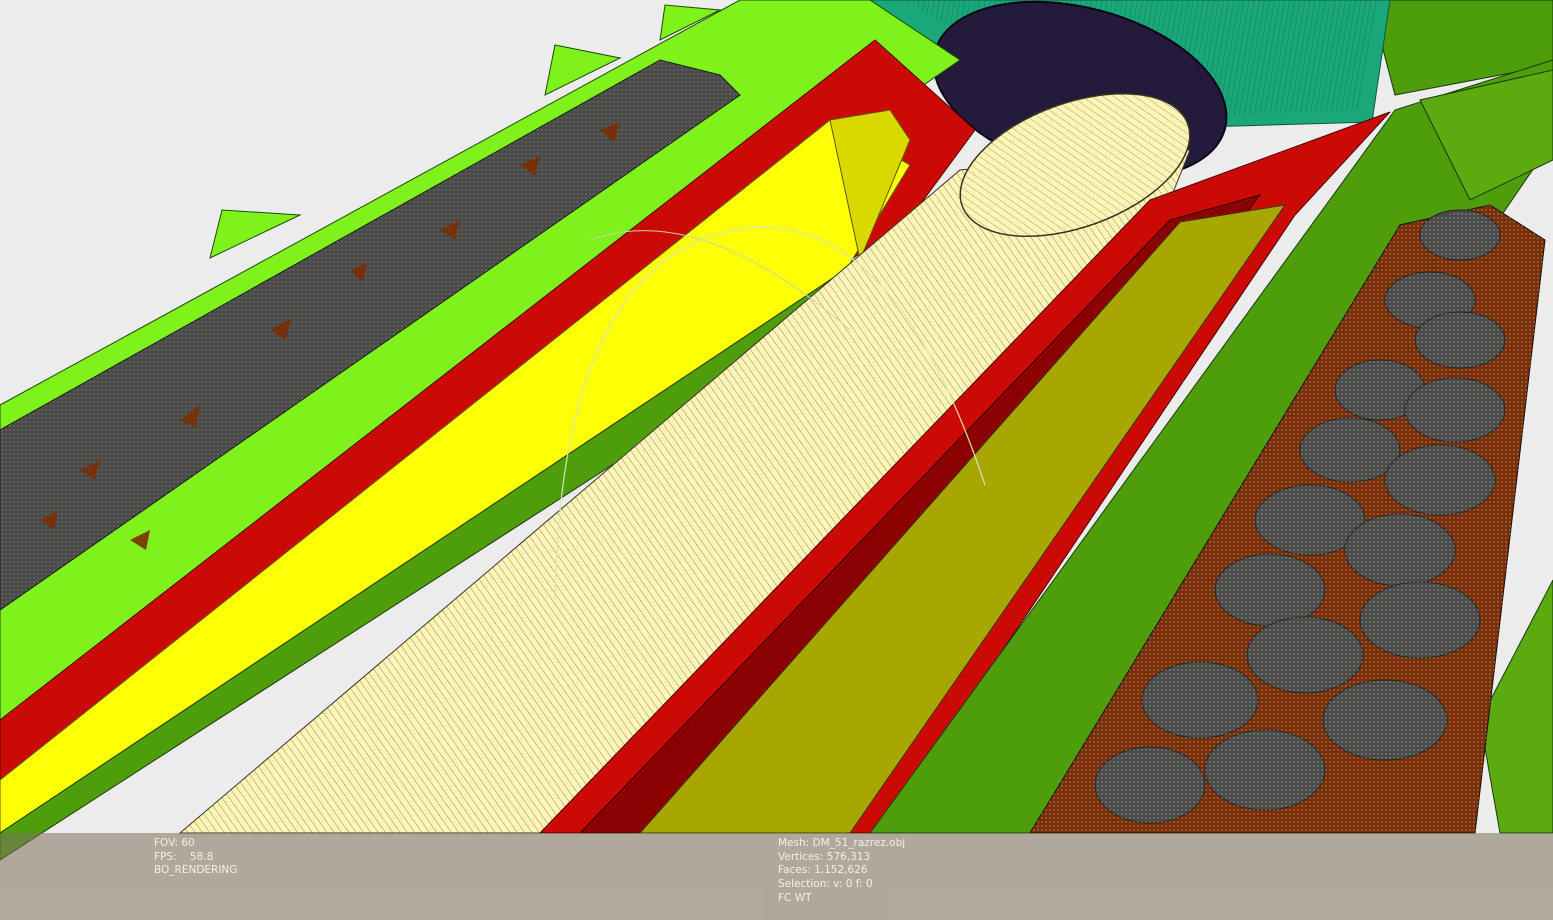 Image resolution: width=1553 pixels, height=920 pixels. What do you see at coordinates (825, 884) in the screenshot?
I see `selection-readout: Selection: v: 0 f: 0` at bounding box center [825, 884].